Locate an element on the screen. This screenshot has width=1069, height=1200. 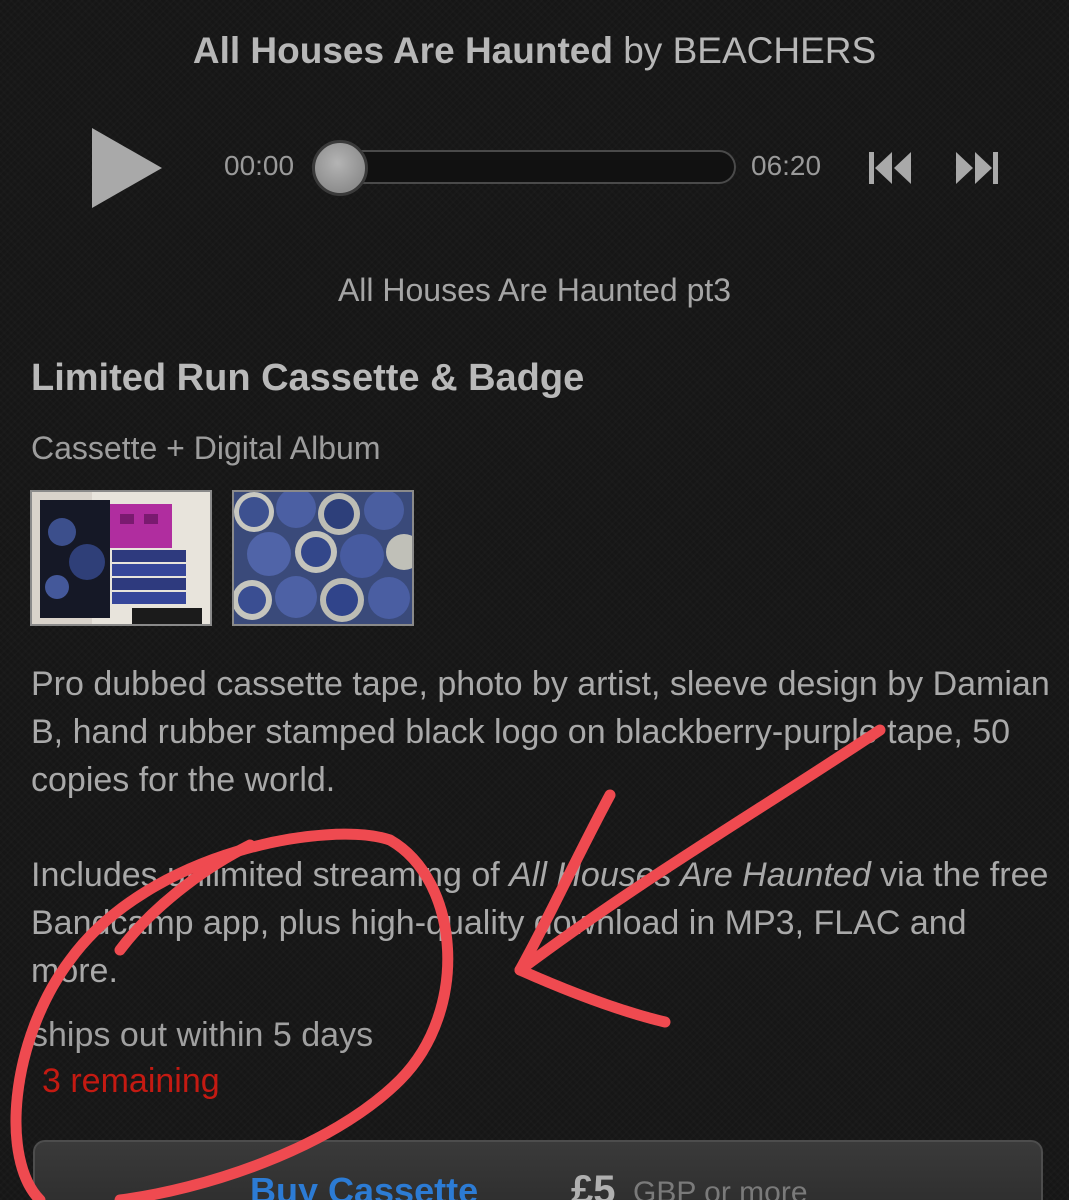
description-album: All Houses Are Haunted is located at coordinates (690, 875).